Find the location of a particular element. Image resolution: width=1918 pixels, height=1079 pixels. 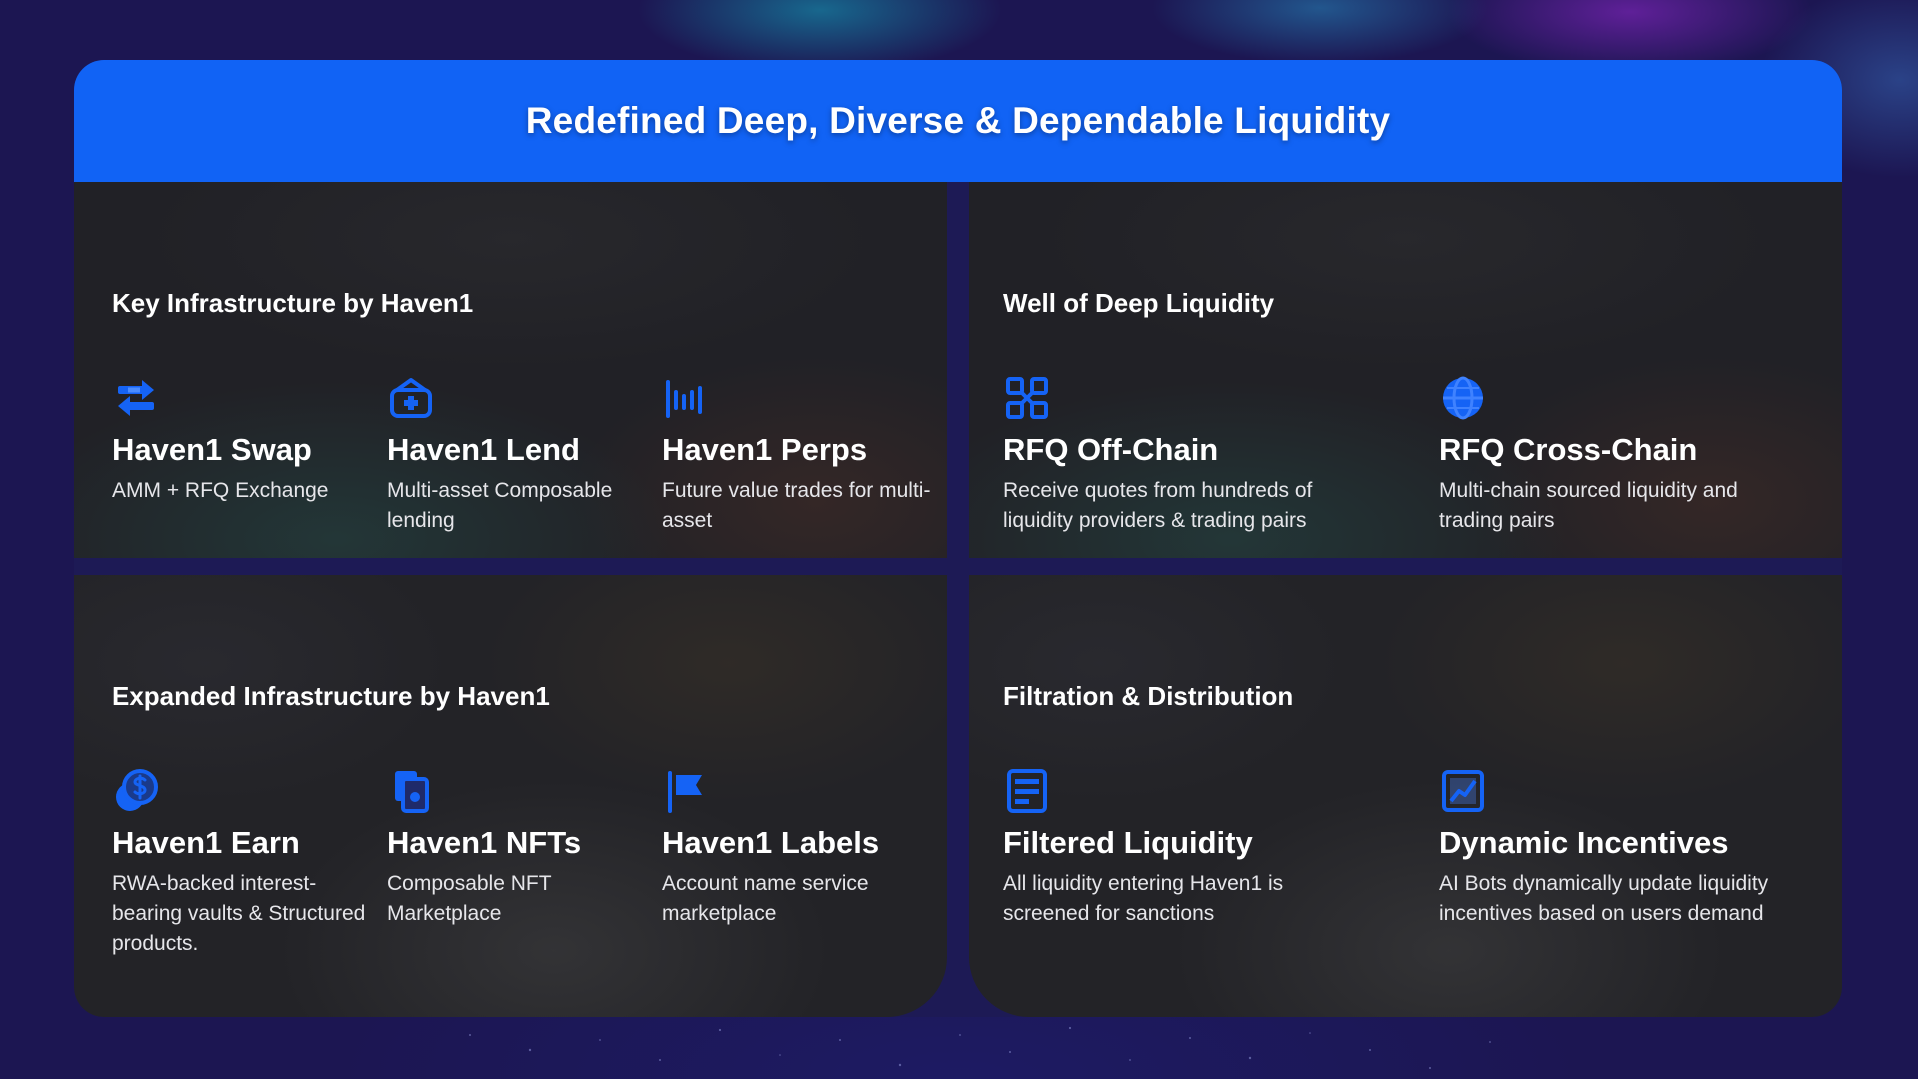

dollar-coins-icon is located at coordinates (137, 790).